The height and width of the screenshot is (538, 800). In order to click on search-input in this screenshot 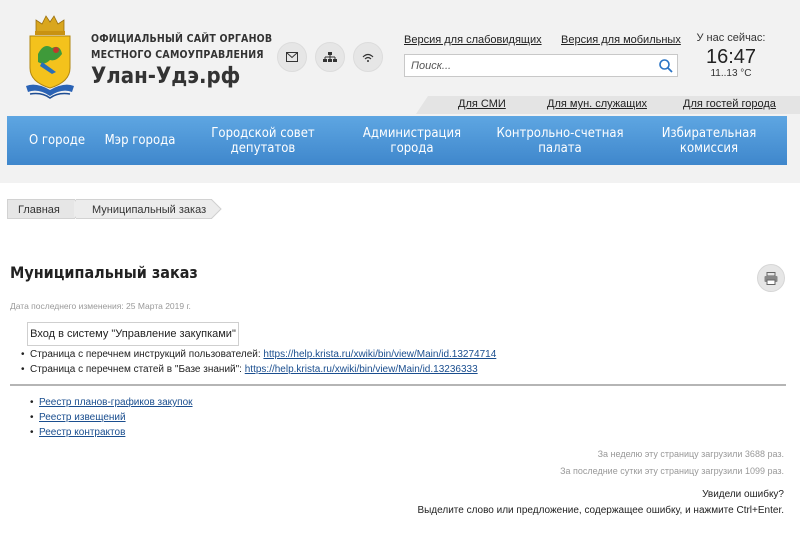, I will do `click(525, 65)`.